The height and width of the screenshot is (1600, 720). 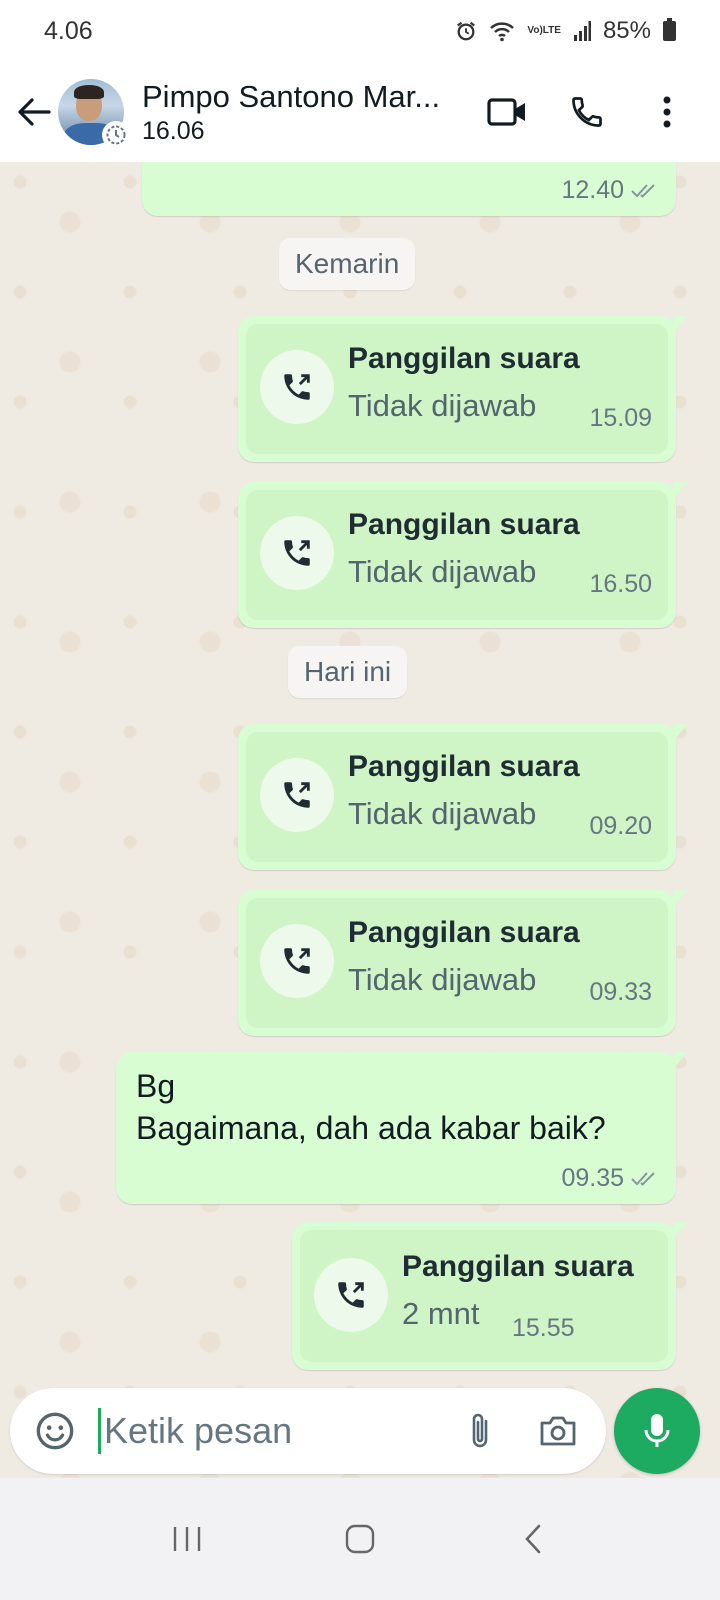 What do you see at coordinates (173, 130) in the screenshot?
I see `contact-status: 16.06` at bounding box center [173, 130].